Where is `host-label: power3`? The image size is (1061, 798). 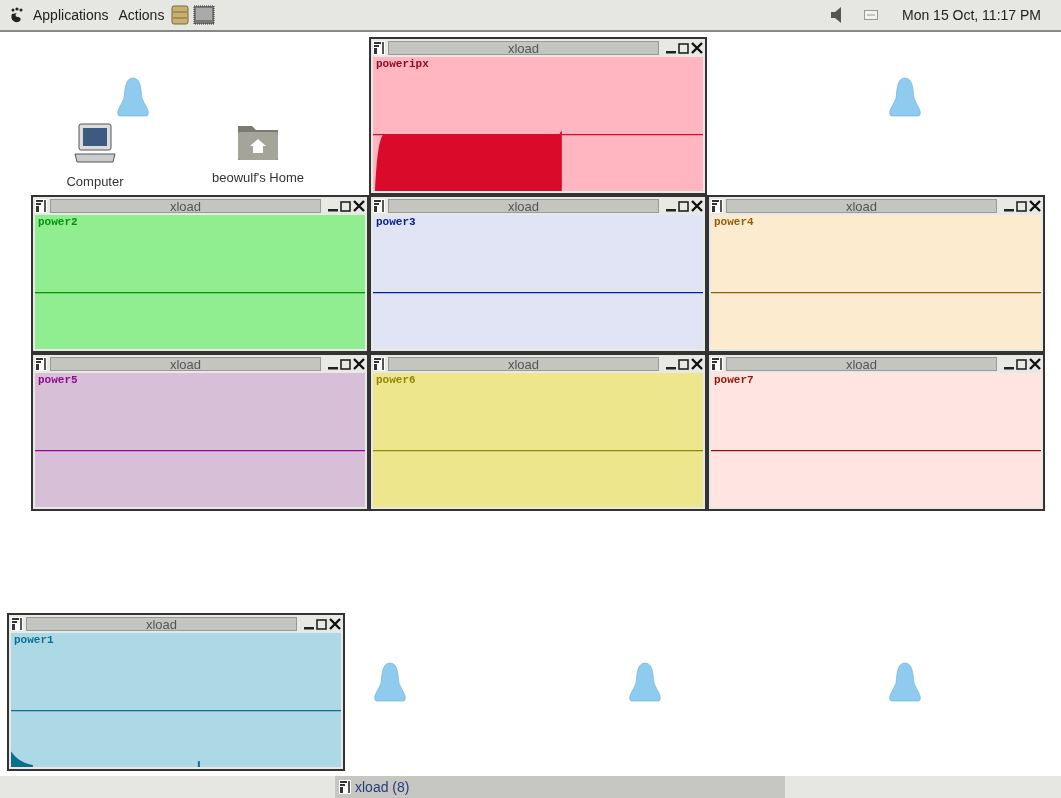 host-label: power3 is located at coordinates (396, 222).